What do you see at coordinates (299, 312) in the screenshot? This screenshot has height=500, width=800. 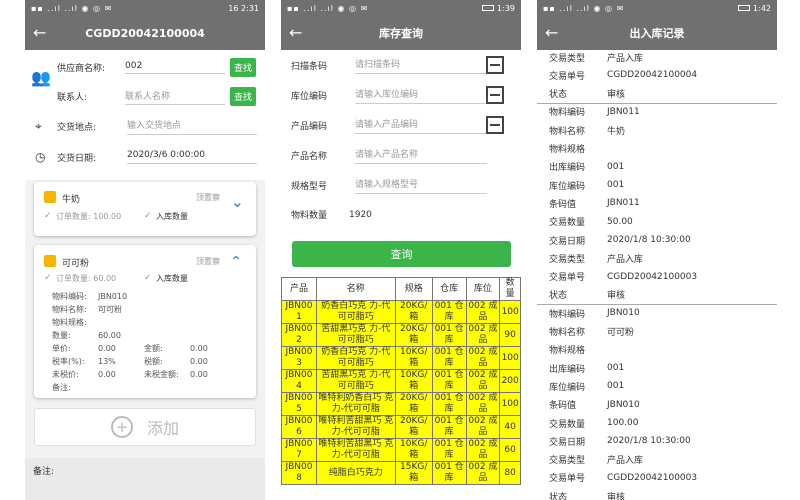 I see `table-cell: JBN00 1` at bounding box center [299, 312].